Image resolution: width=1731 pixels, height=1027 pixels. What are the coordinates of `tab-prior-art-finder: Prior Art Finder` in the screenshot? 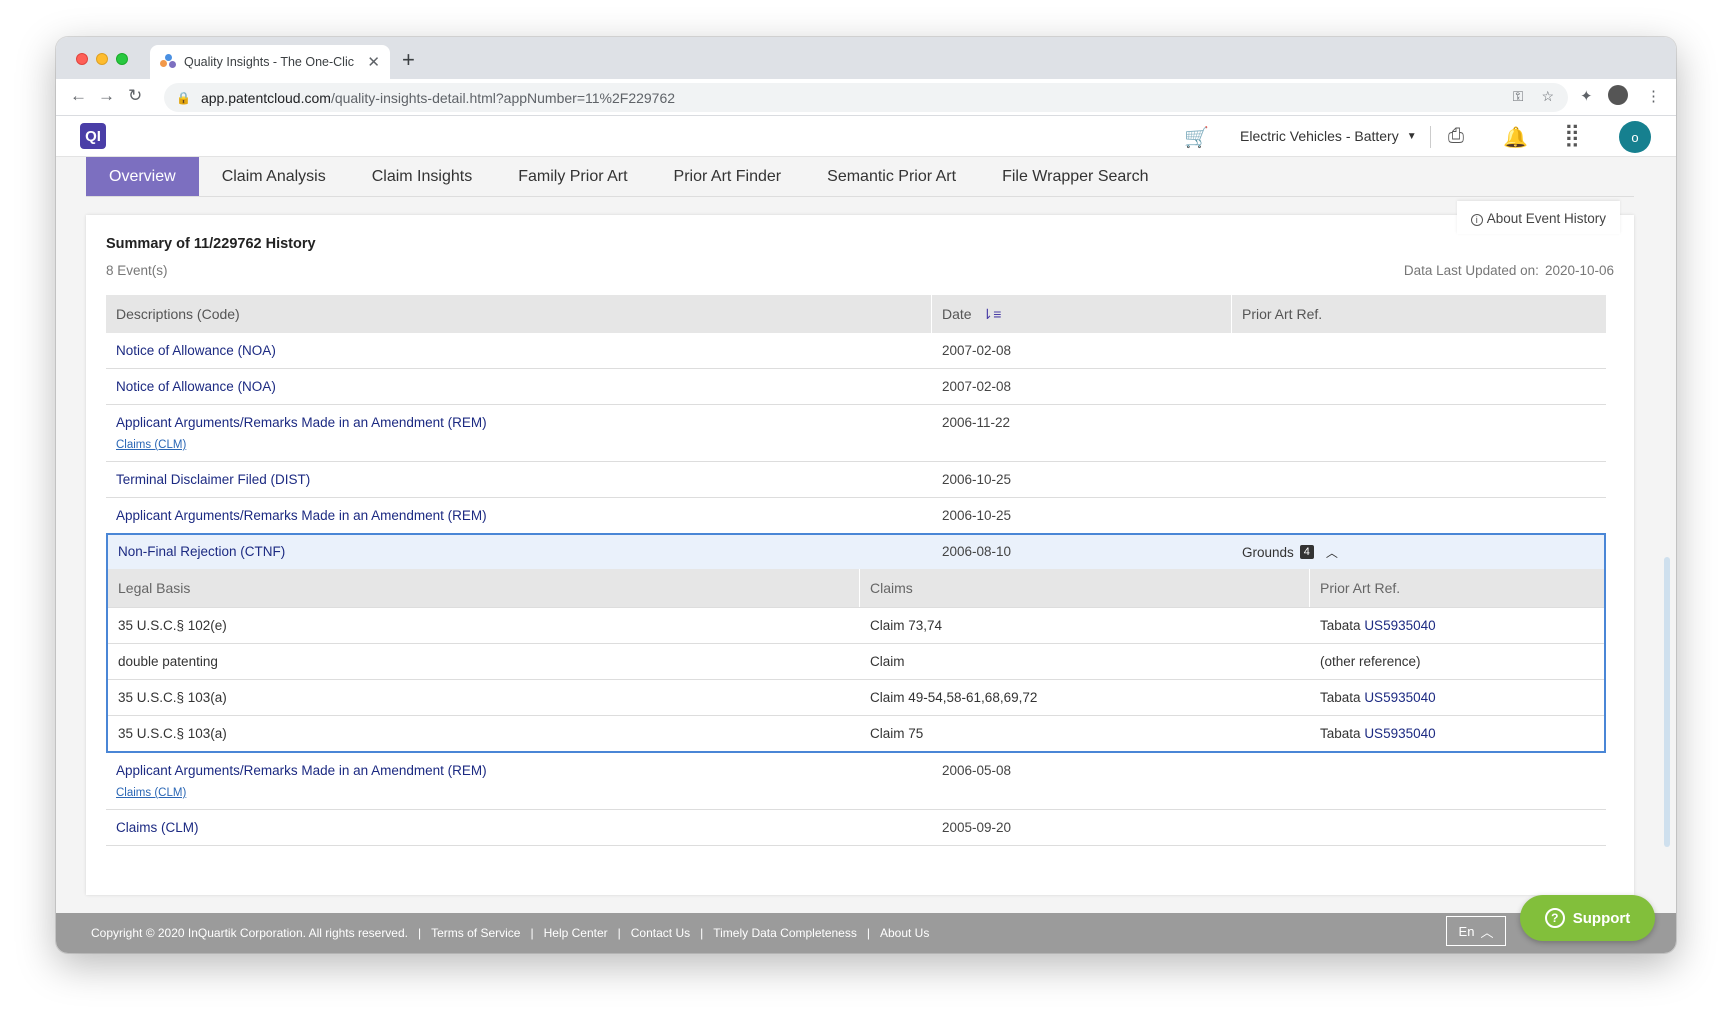 It's located at (728, 176).